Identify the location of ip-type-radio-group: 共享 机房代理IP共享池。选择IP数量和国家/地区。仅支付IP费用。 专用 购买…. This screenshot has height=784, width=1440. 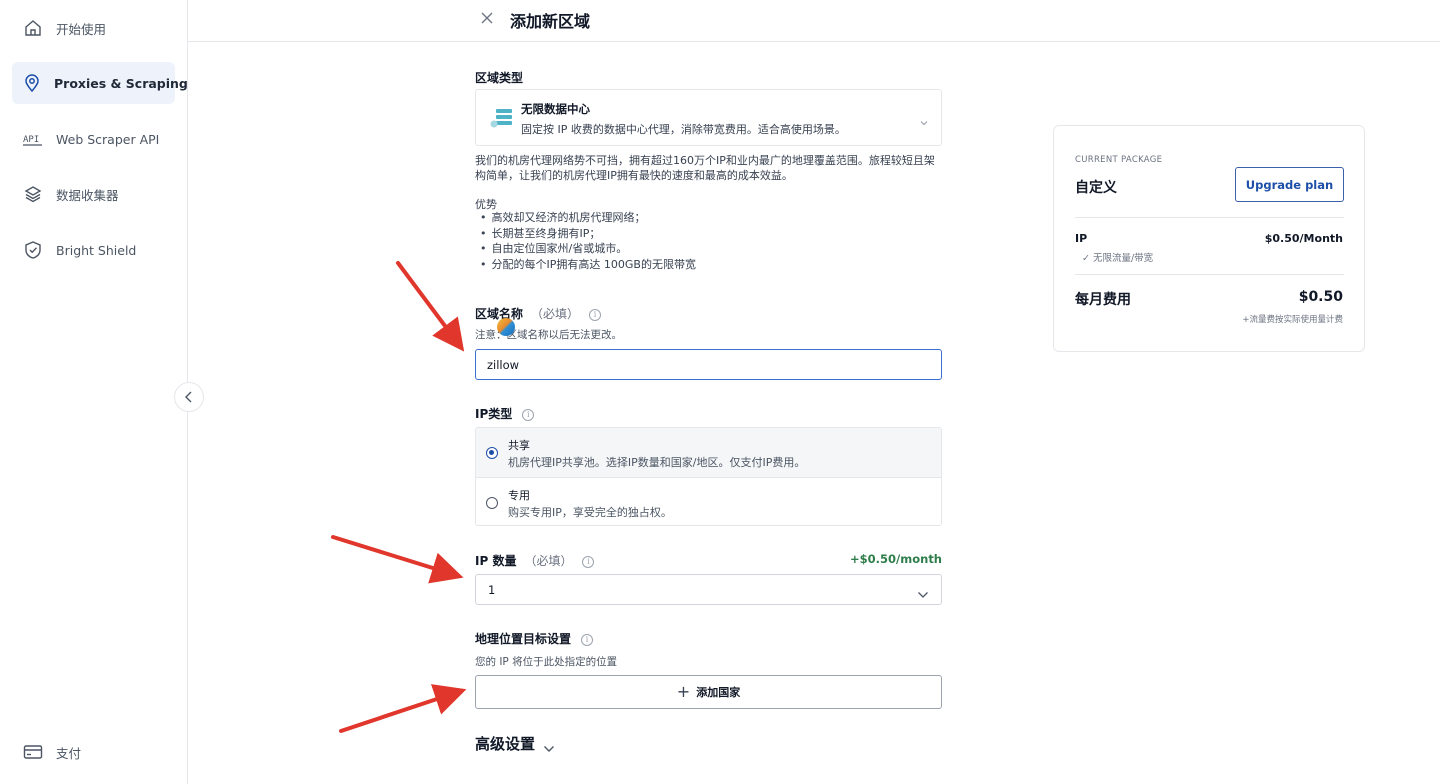
(708, 476).